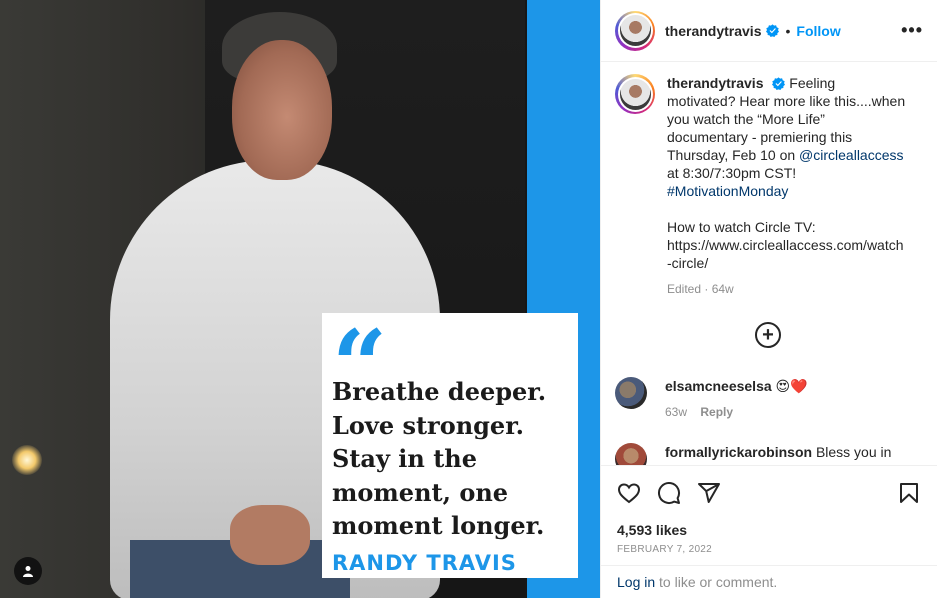 The height and width of the screenshot is (598, 937). What do you see at coordinates (270, 535) in the screenshot?
I see `man-hands` at bounding box center [270, 535].